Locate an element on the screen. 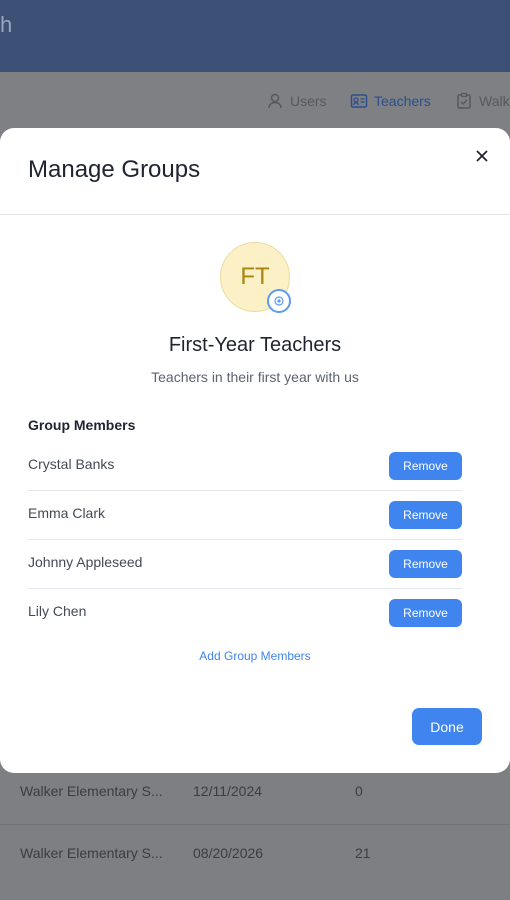  tab-users: Users is located at coordinates (296, 101).